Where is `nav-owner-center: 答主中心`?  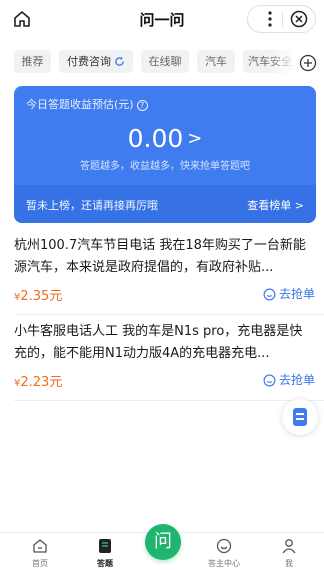 nav-owner-center: 答主中心 is located at coordinates (224, 553).